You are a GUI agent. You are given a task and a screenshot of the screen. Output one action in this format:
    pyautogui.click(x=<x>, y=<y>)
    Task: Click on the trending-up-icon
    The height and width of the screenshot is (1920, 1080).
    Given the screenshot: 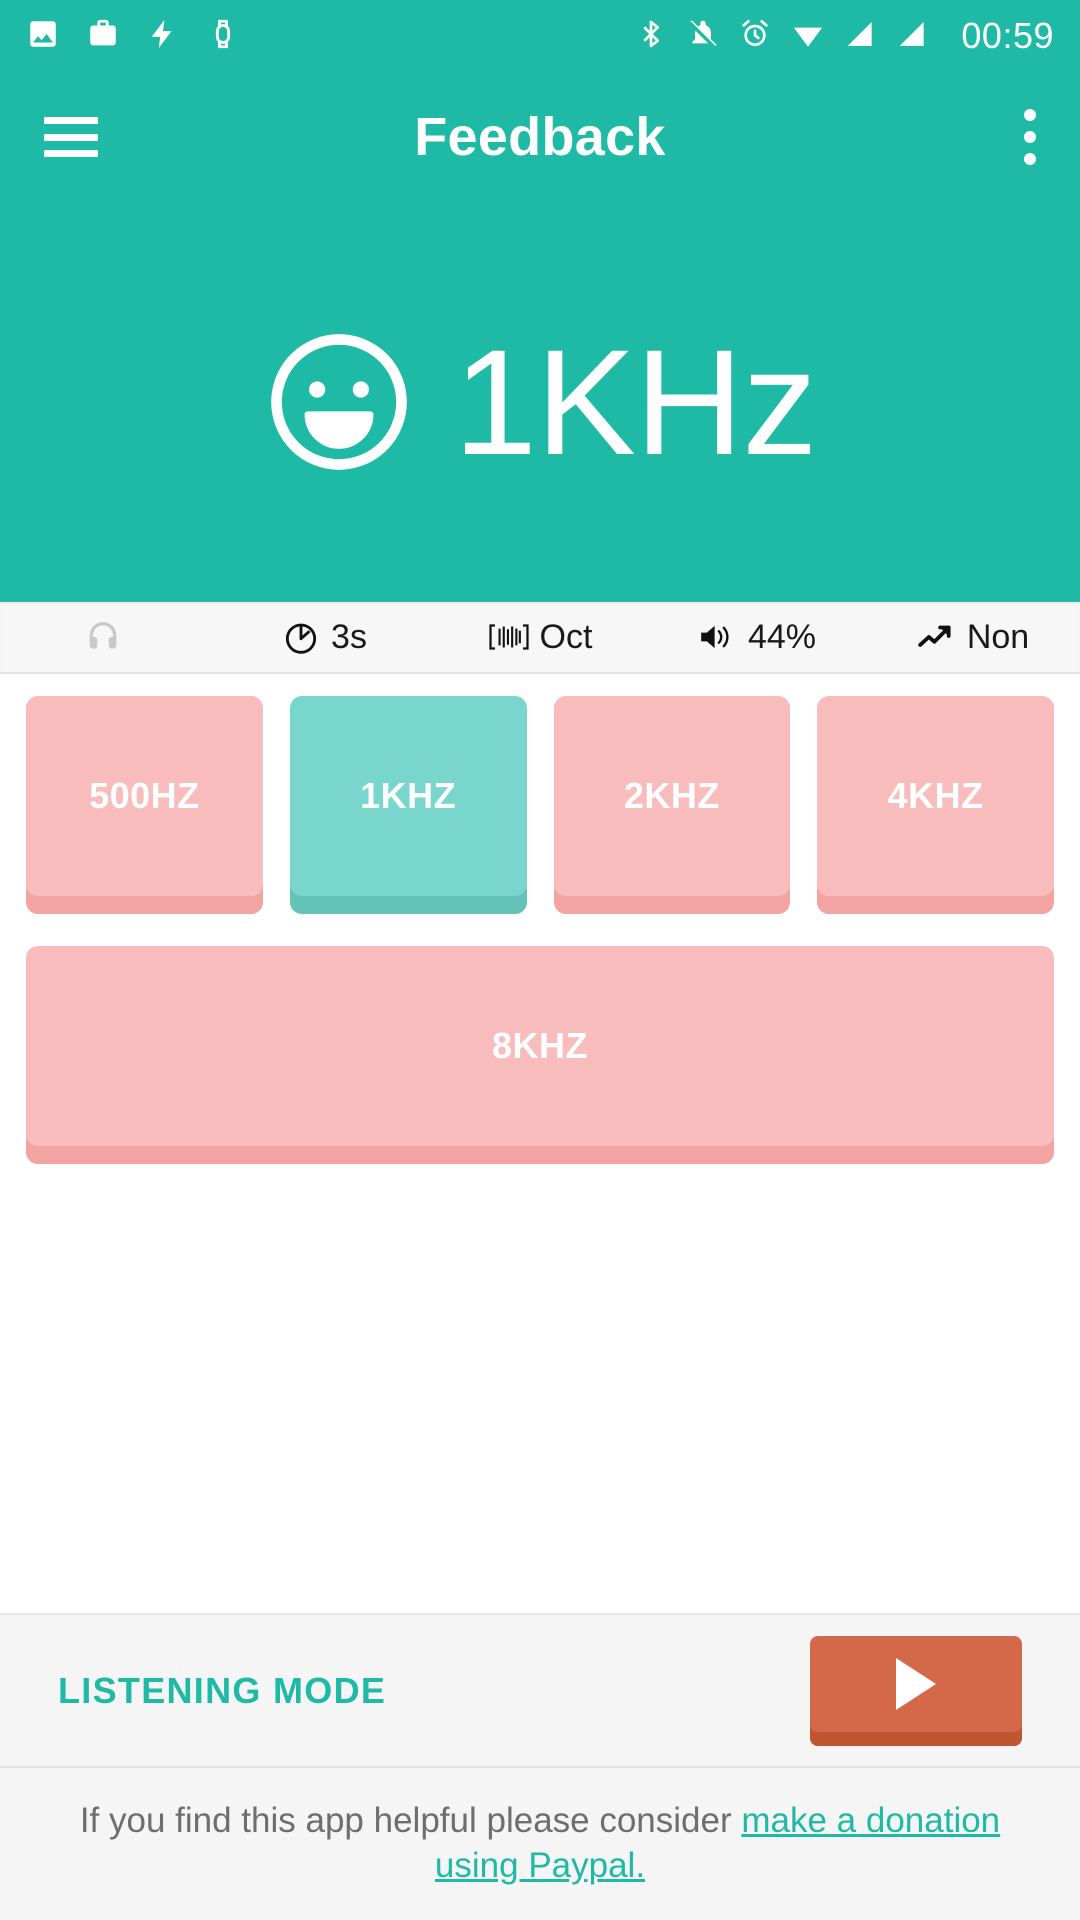 What is the action you would take?
    pyautogui.click(x=936, y=637)
    